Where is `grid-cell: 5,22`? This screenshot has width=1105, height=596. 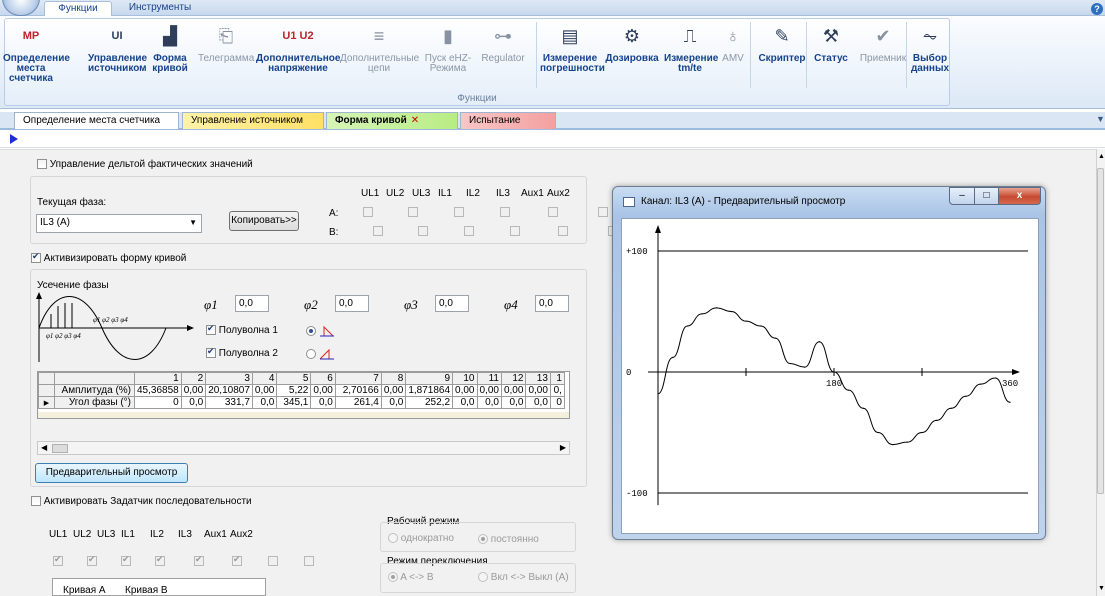
grid-cell: 5,22 is located at coordinates (294, 390).